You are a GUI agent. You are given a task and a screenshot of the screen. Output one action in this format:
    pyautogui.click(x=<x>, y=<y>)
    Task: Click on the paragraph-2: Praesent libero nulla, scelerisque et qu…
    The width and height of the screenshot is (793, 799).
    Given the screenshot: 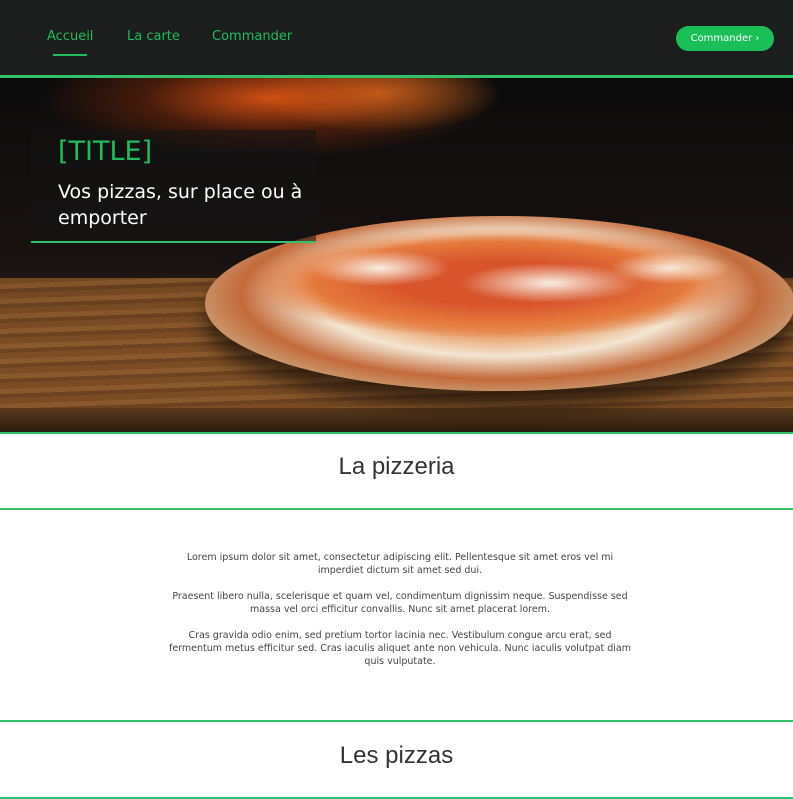 What is the action you would take?
    pyautogui.click(x=400, y=603)
    